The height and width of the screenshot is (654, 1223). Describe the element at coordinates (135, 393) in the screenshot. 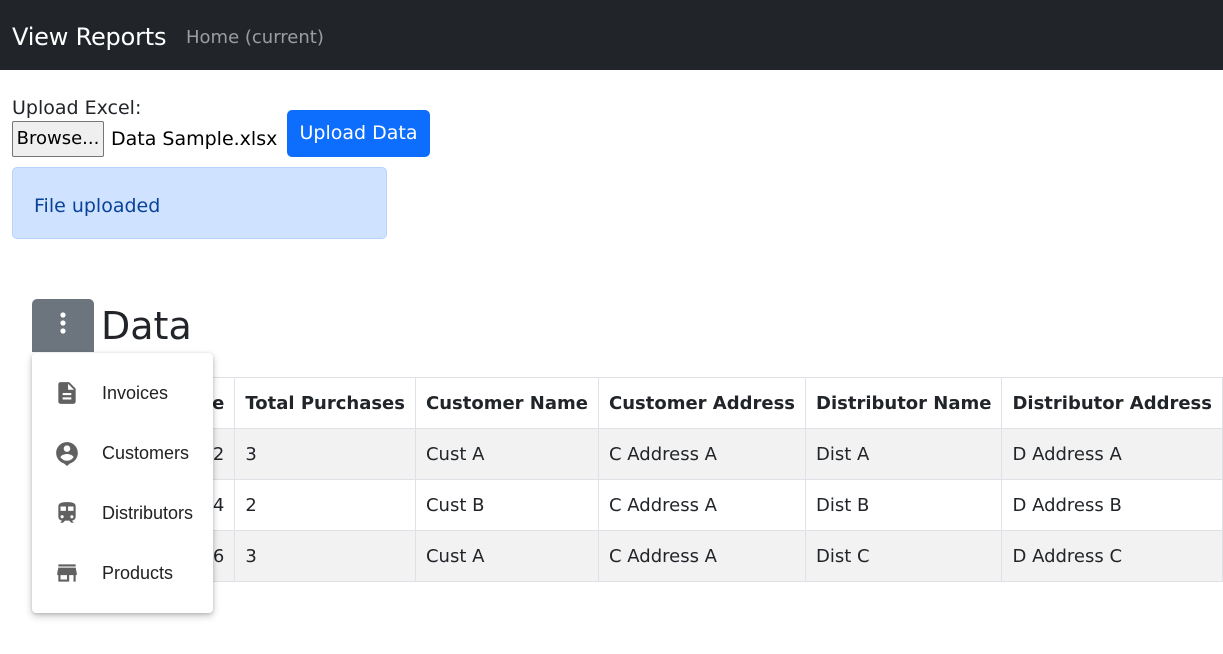

I see `menu-item-label: Invoices` at that location.